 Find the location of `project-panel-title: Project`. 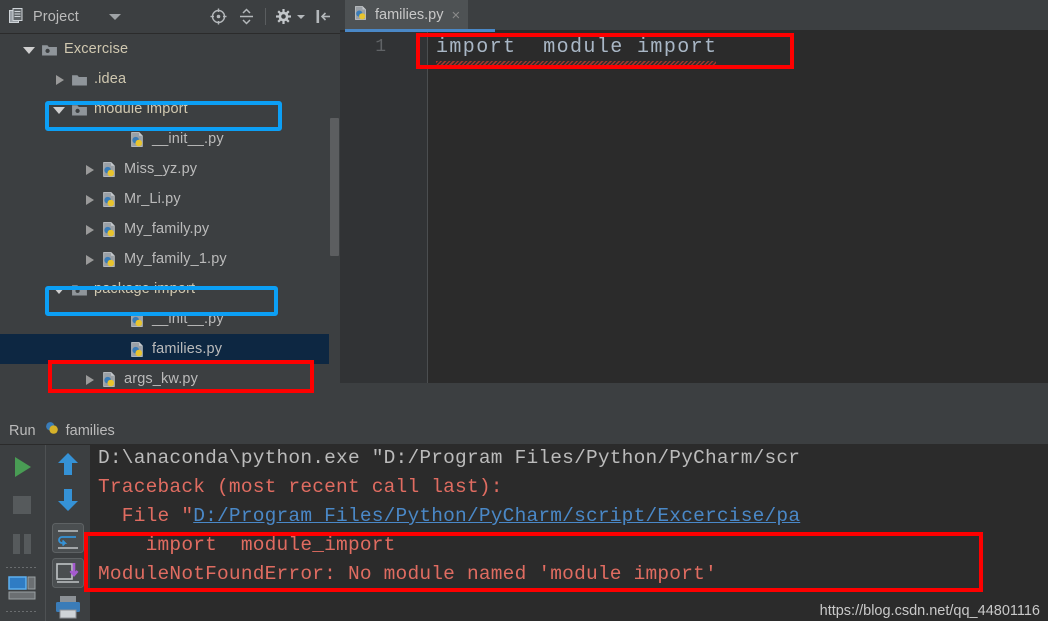

project-panel-title: Project is located at coordinates (56, 16).